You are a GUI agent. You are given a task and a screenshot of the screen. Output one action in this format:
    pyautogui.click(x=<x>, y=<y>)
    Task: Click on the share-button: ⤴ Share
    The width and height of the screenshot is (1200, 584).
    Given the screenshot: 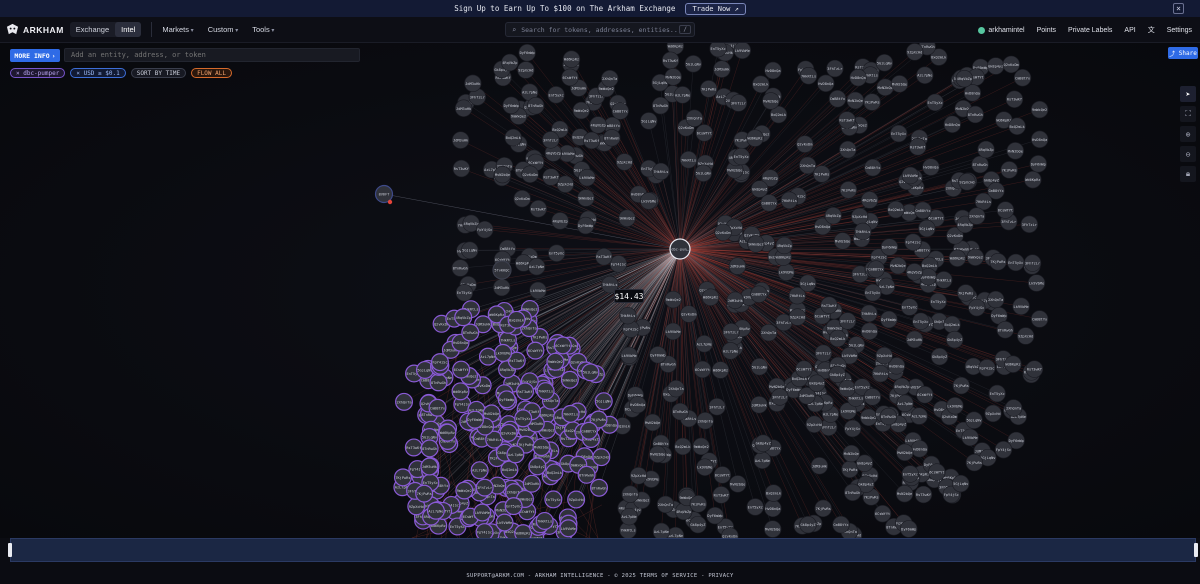 What is the action you would take?
    pyautogui.click(x=1183, y=53)
    